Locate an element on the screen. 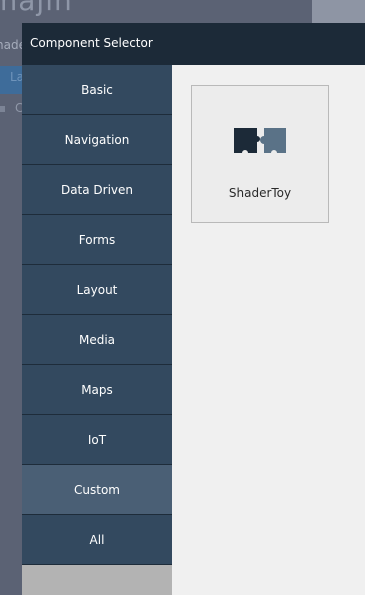 The image size is (365, 595). category-custom: Custom is located at coordinates (97, 490).